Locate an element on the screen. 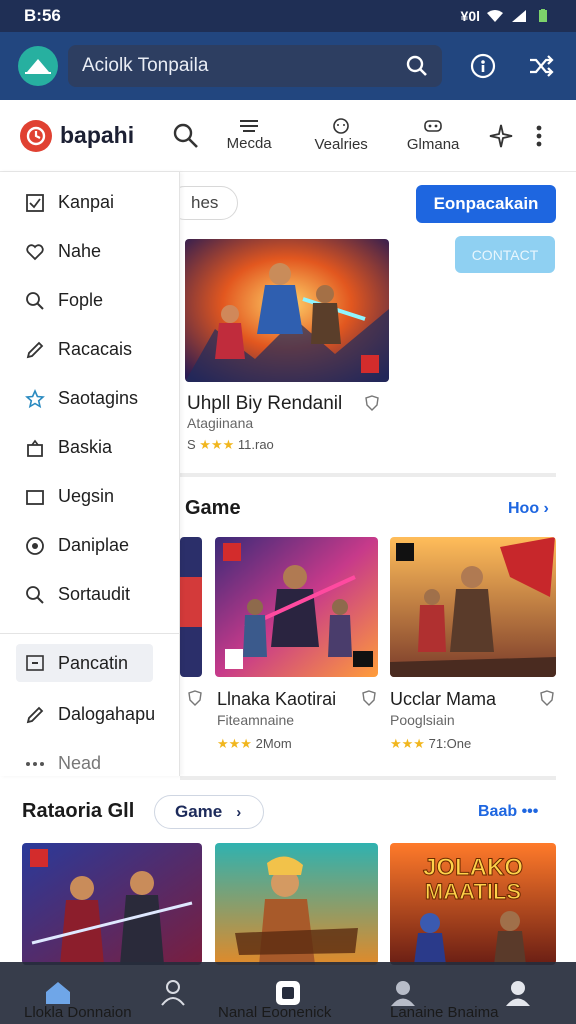 This screenshot has width=576, height=1024. drawer-item-pancatin: Pancatin is located at coordinates (84, 663).